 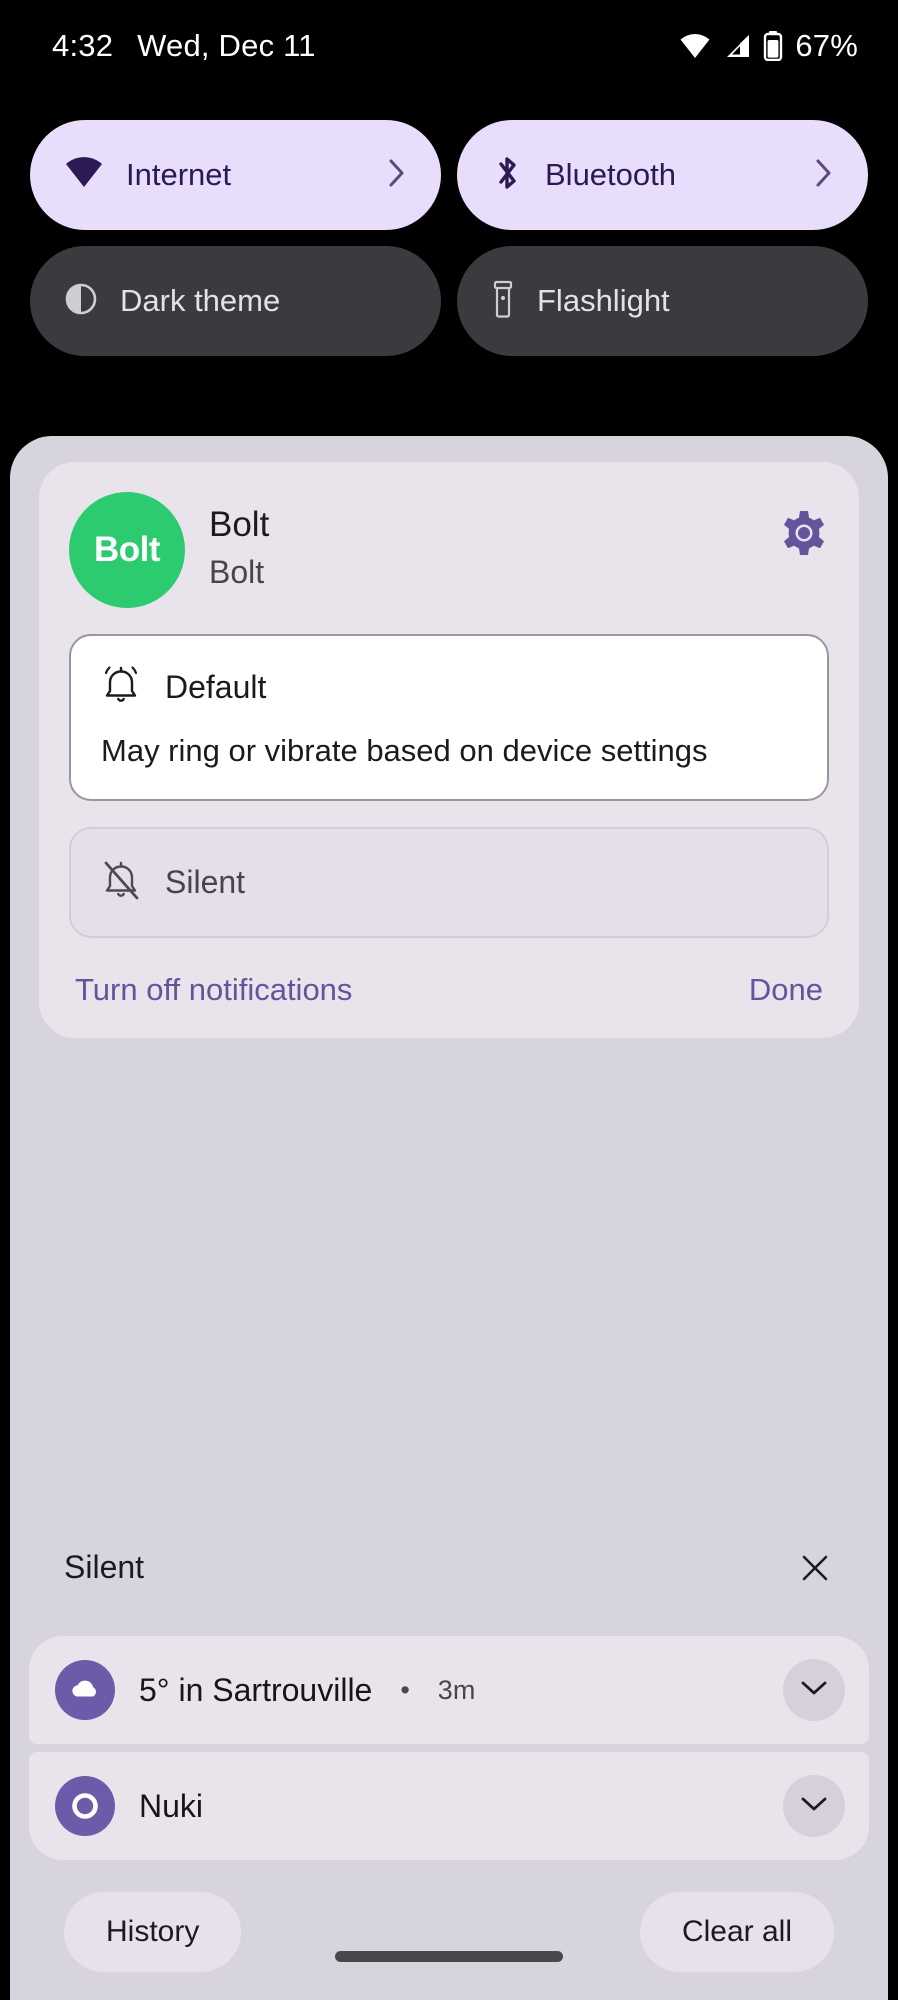 What do you see at coordinates (226, 45) in the screenshot?
I see `status-bar-date: Wed, Dec 11` at bounding box center [226, 45].